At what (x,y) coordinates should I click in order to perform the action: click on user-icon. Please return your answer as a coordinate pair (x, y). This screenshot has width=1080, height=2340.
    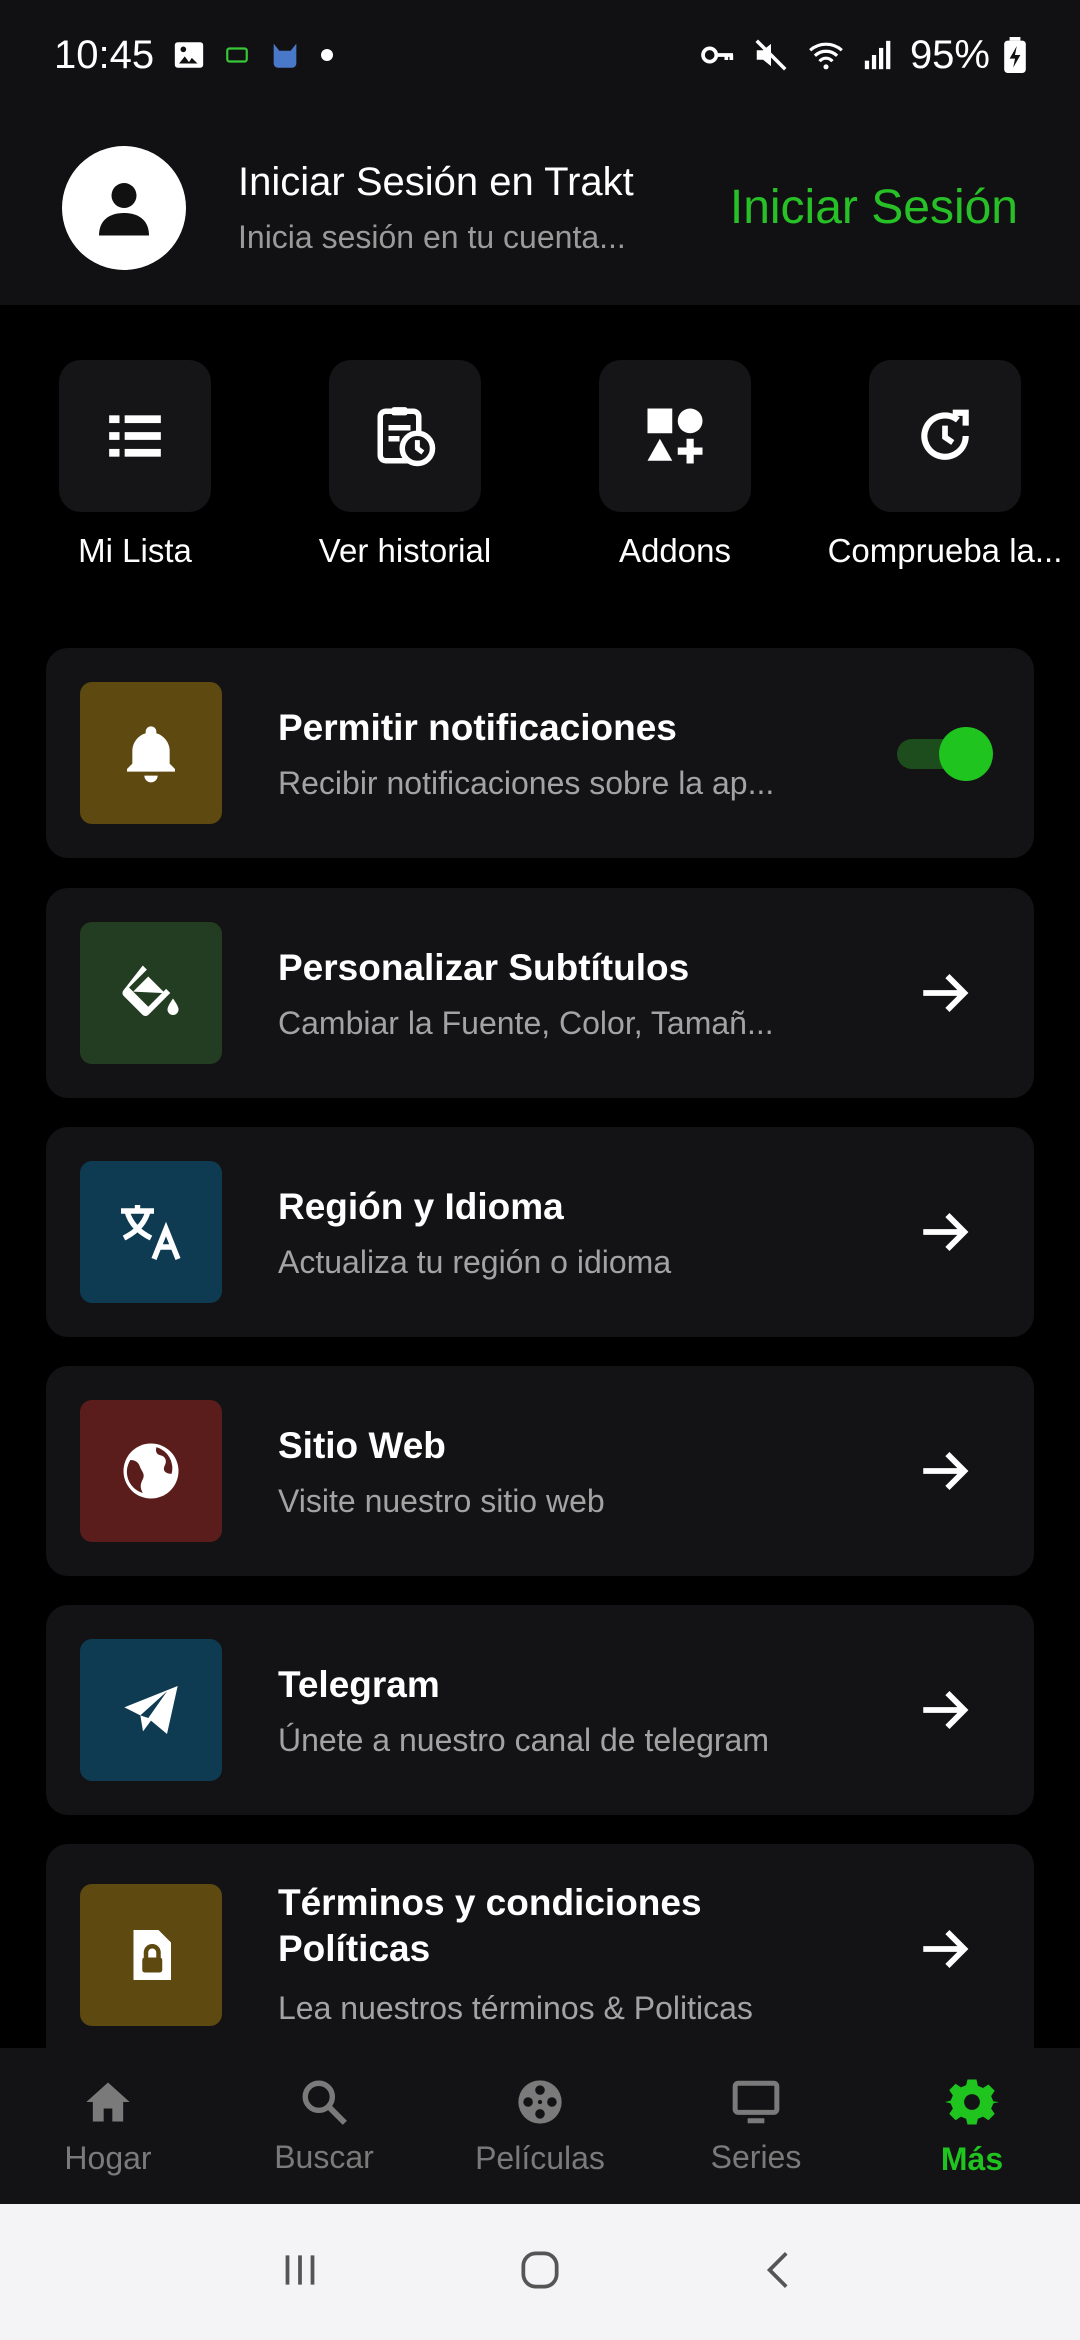
    Looking at the image, I should click on (124, 208).